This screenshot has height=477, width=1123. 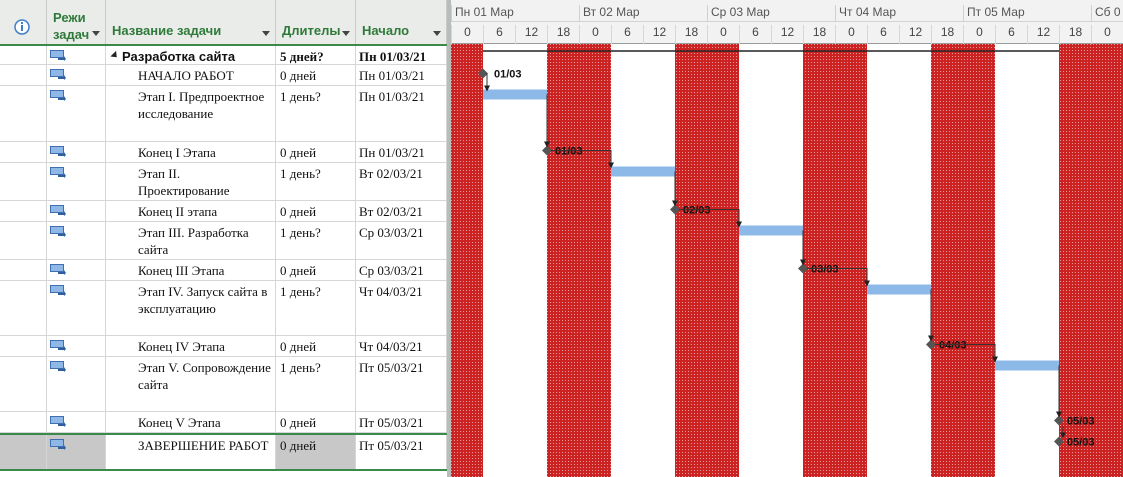 What do you see at coordinates (167, 30) in the screenshot?
I see `name-header-label: Название задачи` at bounding box center [167, 30].